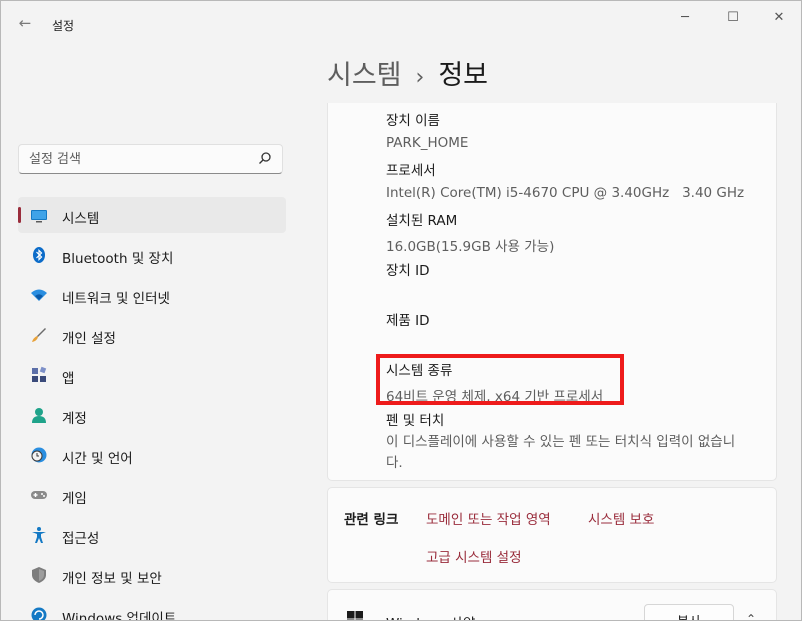  What do you see at coordinates (265, 158) in the screenshot?
I see `search-icon` at bounding box center [265, 158].